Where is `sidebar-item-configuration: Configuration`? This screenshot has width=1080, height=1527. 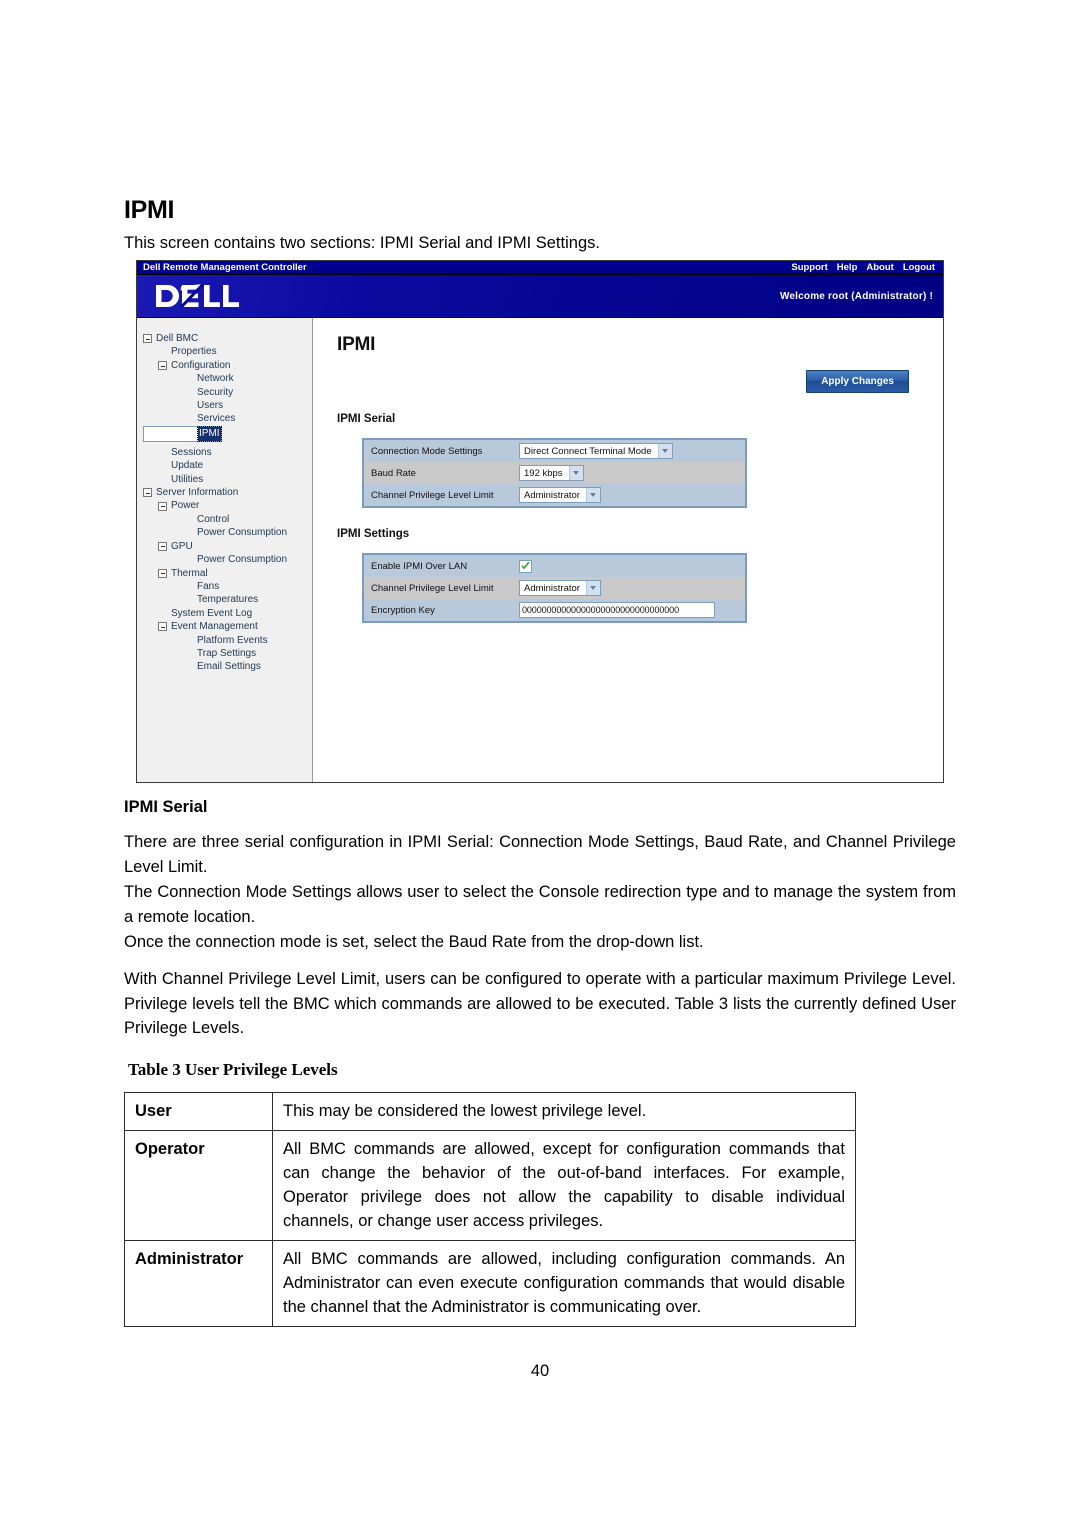
sidebar-item-configuration: Configuration is located at coordinates (227, 365).